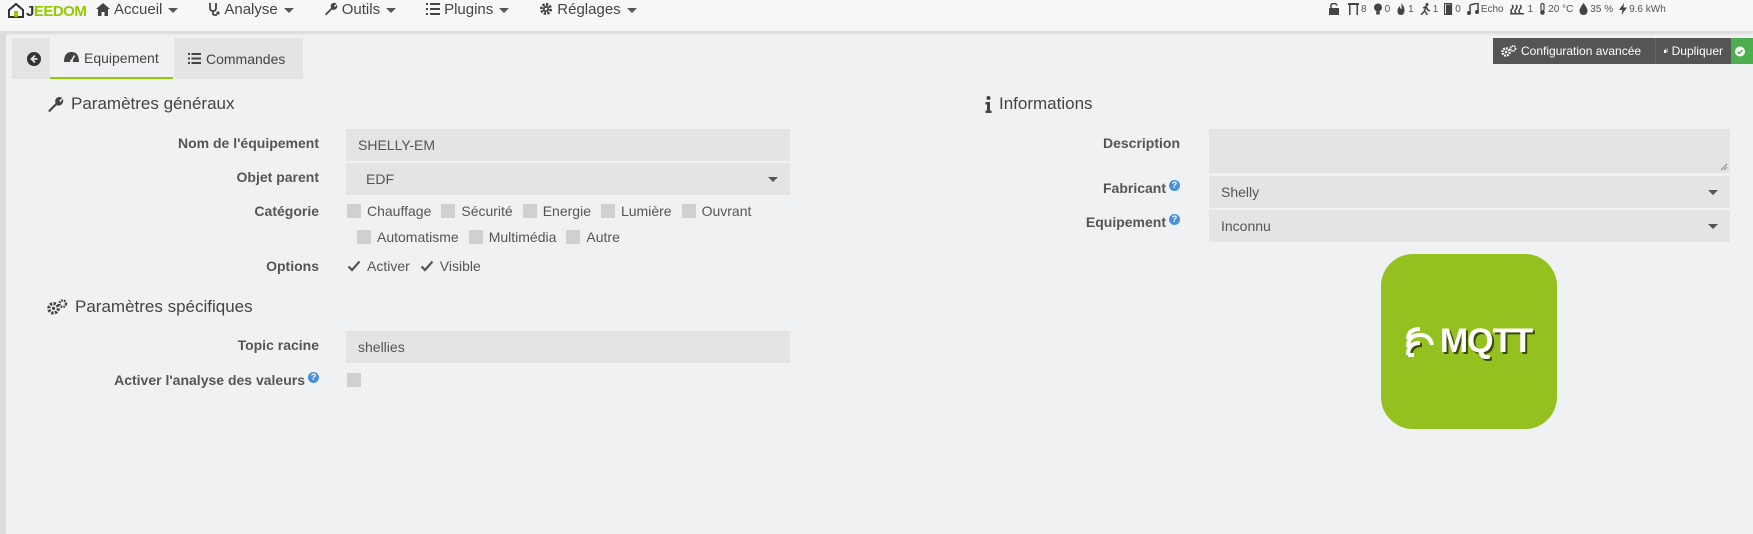 The width and height of the screenshot is (1753, 534). I want to click on equipment-type-value: Inconnu, so click(1246, 226).